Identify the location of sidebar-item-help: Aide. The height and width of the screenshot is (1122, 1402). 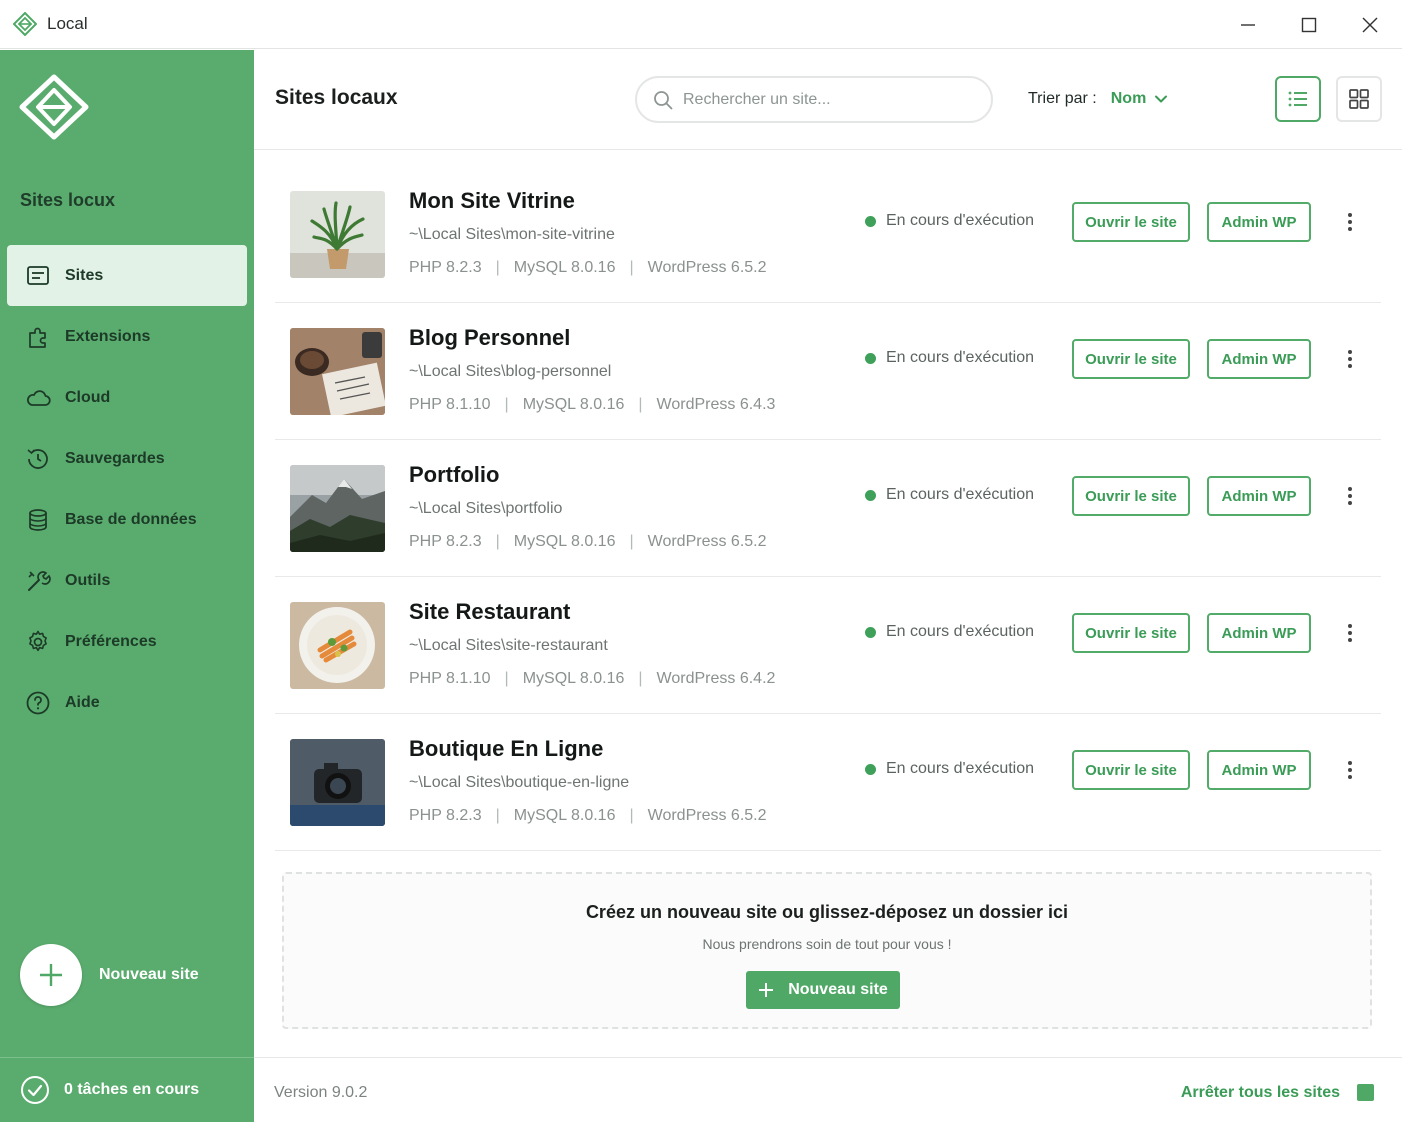
(127, 702).